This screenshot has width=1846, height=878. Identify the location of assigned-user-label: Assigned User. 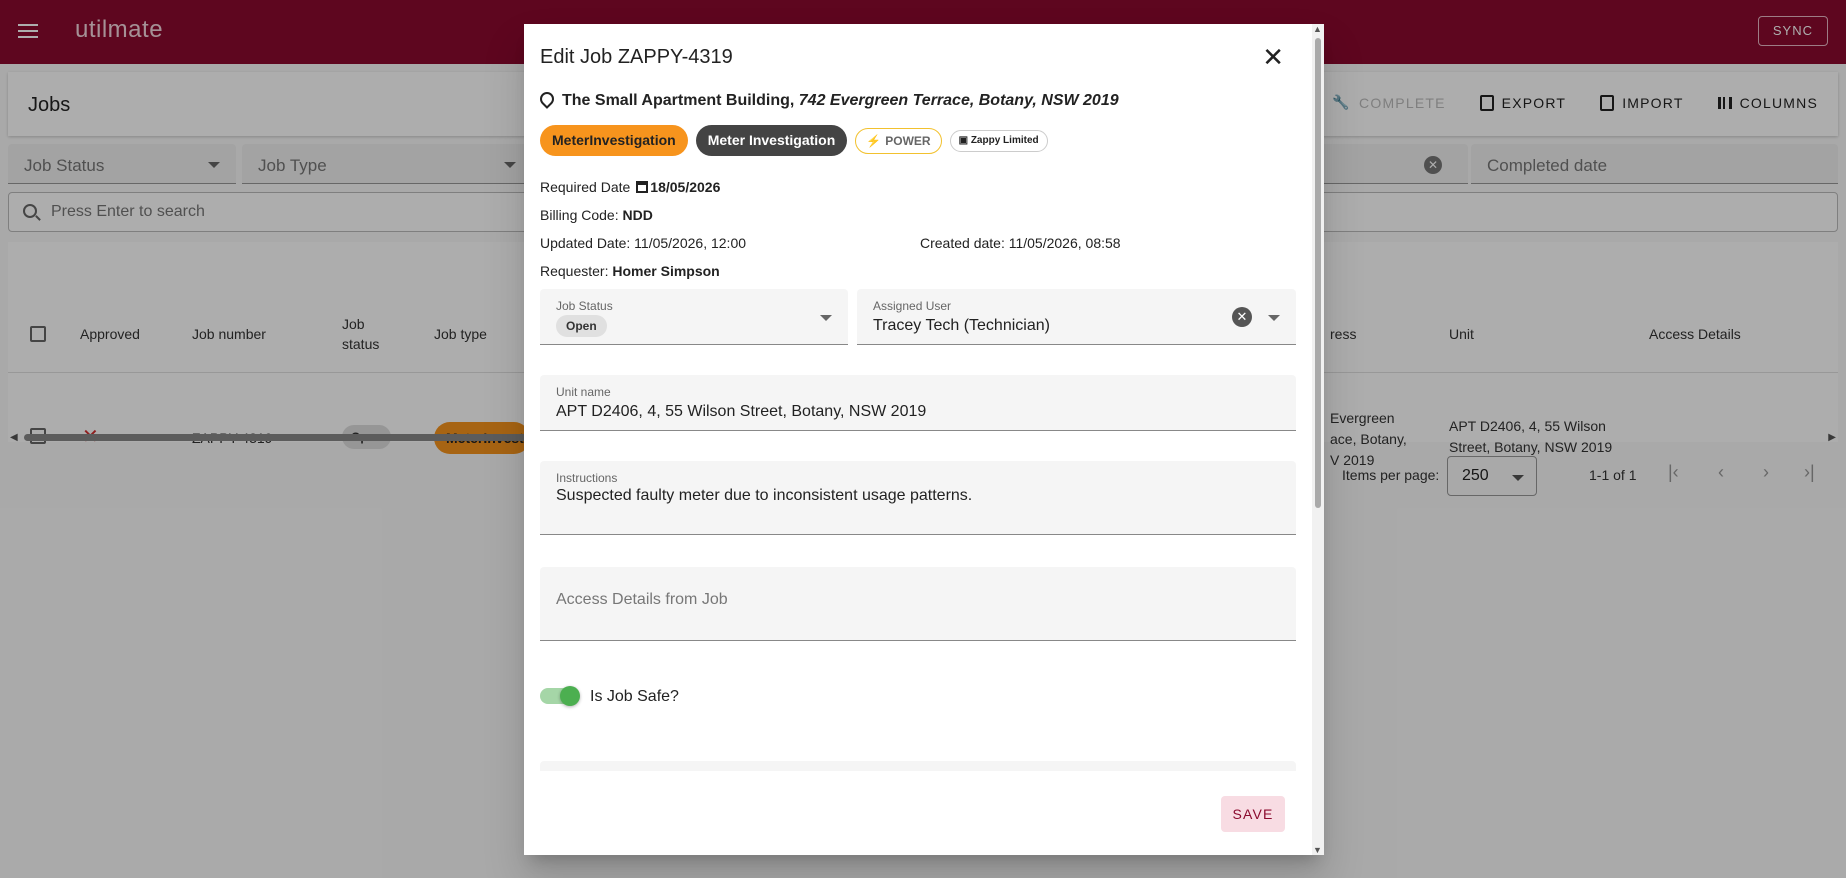
(912, 306).